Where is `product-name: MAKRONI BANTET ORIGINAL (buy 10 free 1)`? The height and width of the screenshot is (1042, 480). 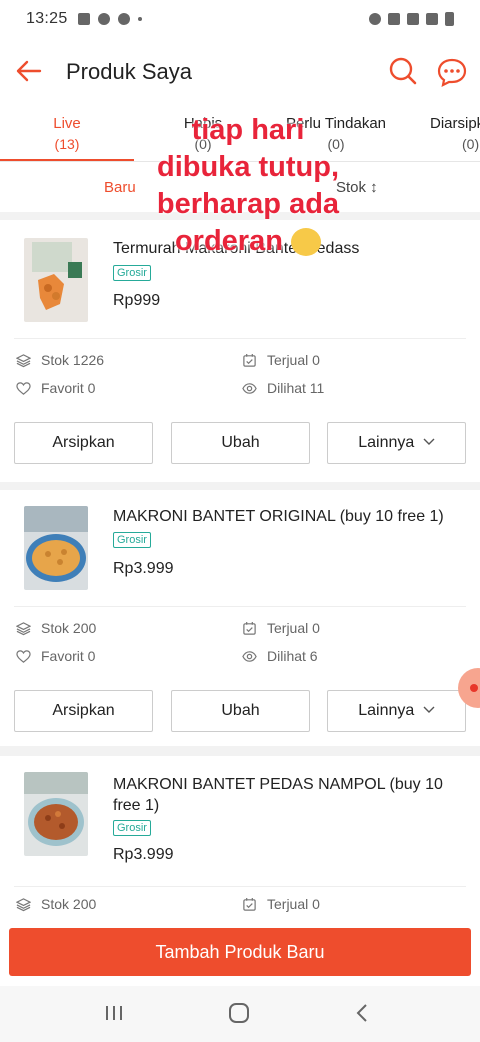
product-name: MAKRONI BANTET ORIGINAL (buy 10 free 1) is located at coordinates (283, 516).